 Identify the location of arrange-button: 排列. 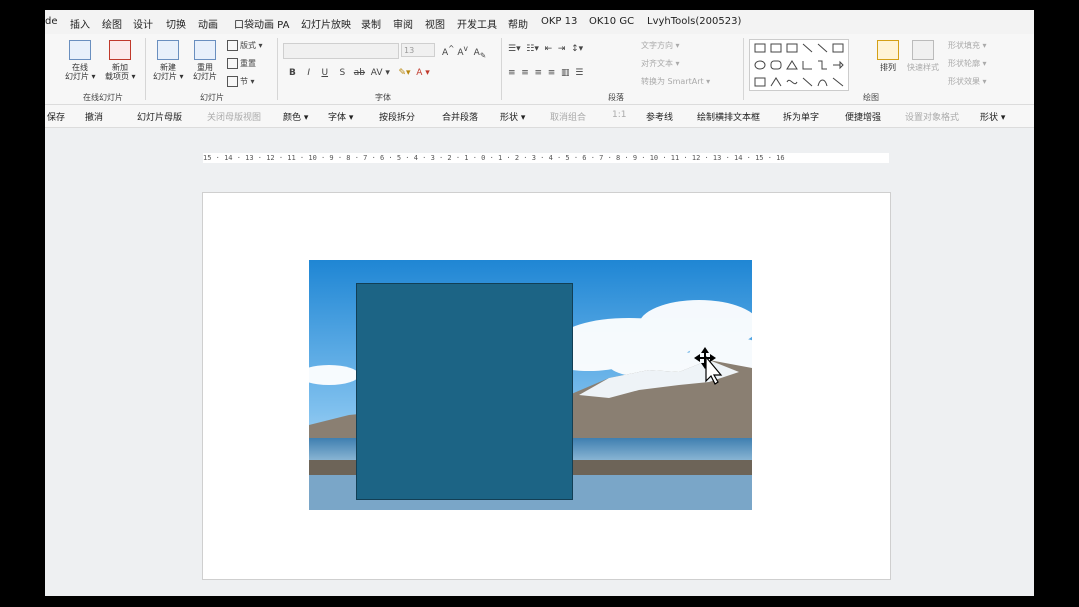
(888, 56).